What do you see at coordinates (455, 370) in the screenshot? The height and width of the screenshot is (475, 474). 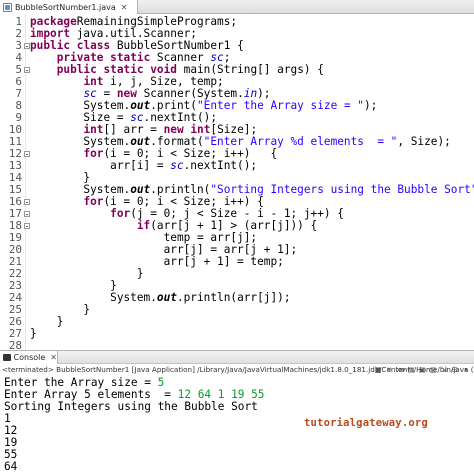 I see `console-toolbar-button: ⊟` at bounding box center [455, 370].